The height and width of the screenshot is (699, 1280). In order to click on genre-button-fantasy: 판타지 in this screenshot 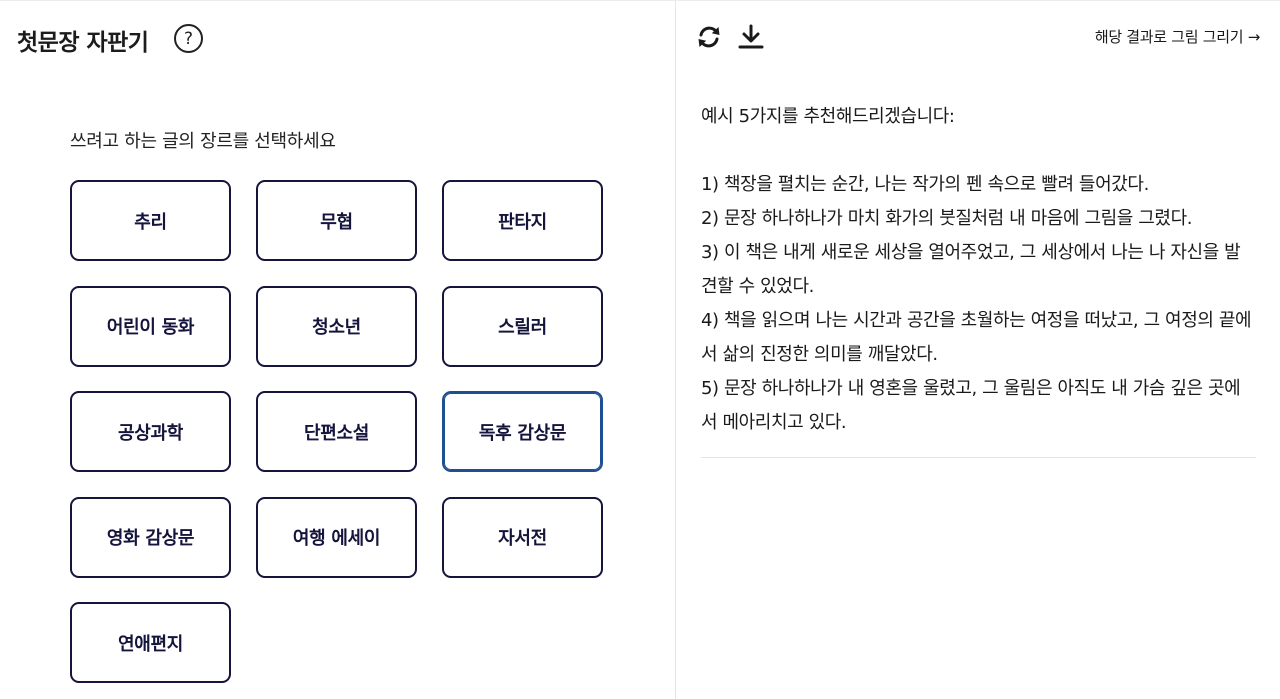, I will do `click(522, 220)`.